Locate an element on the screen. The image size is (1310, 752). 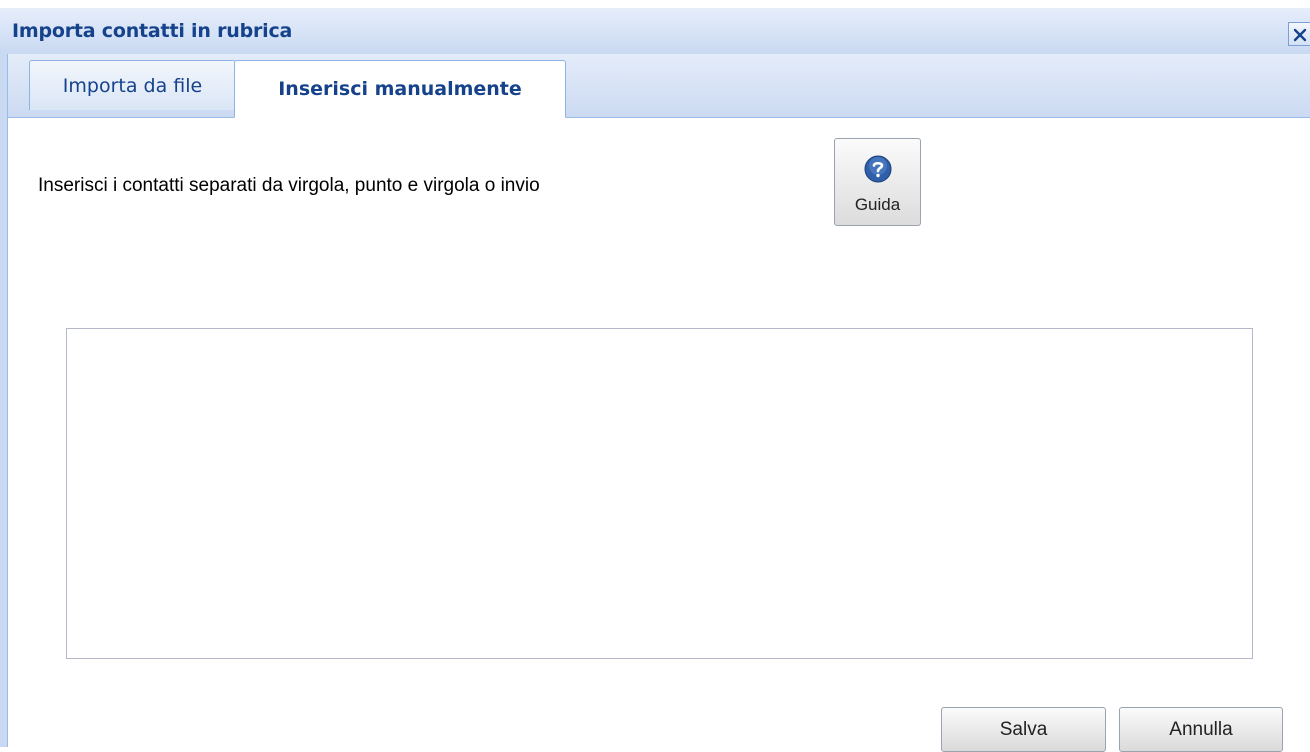
close-button is located at coordinates (1299, 34).